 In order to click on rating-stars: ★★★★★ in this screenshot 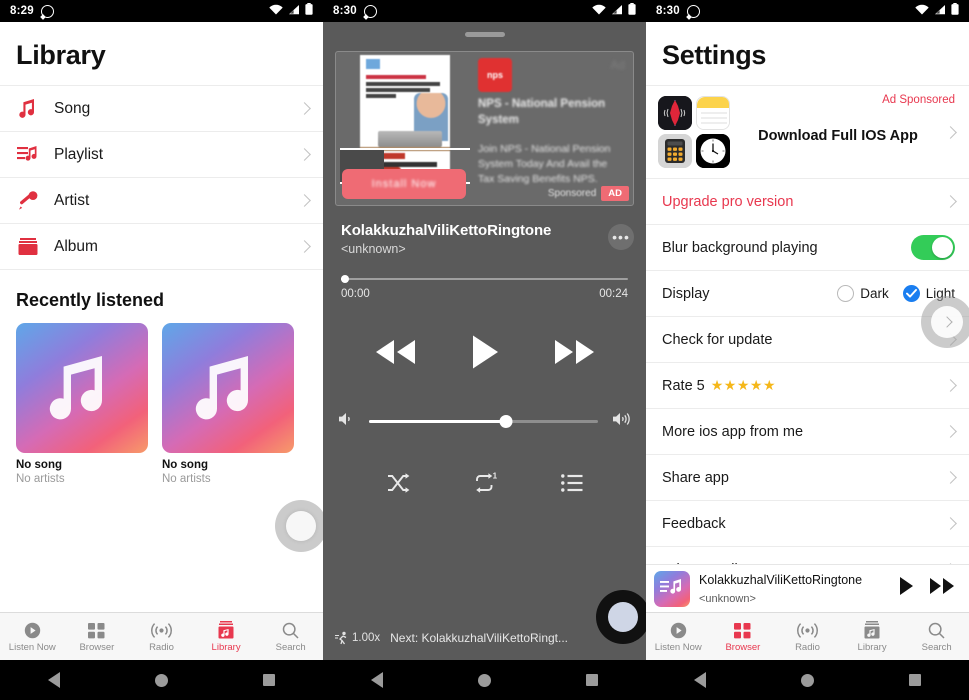, I will do `click(743, 385)`.